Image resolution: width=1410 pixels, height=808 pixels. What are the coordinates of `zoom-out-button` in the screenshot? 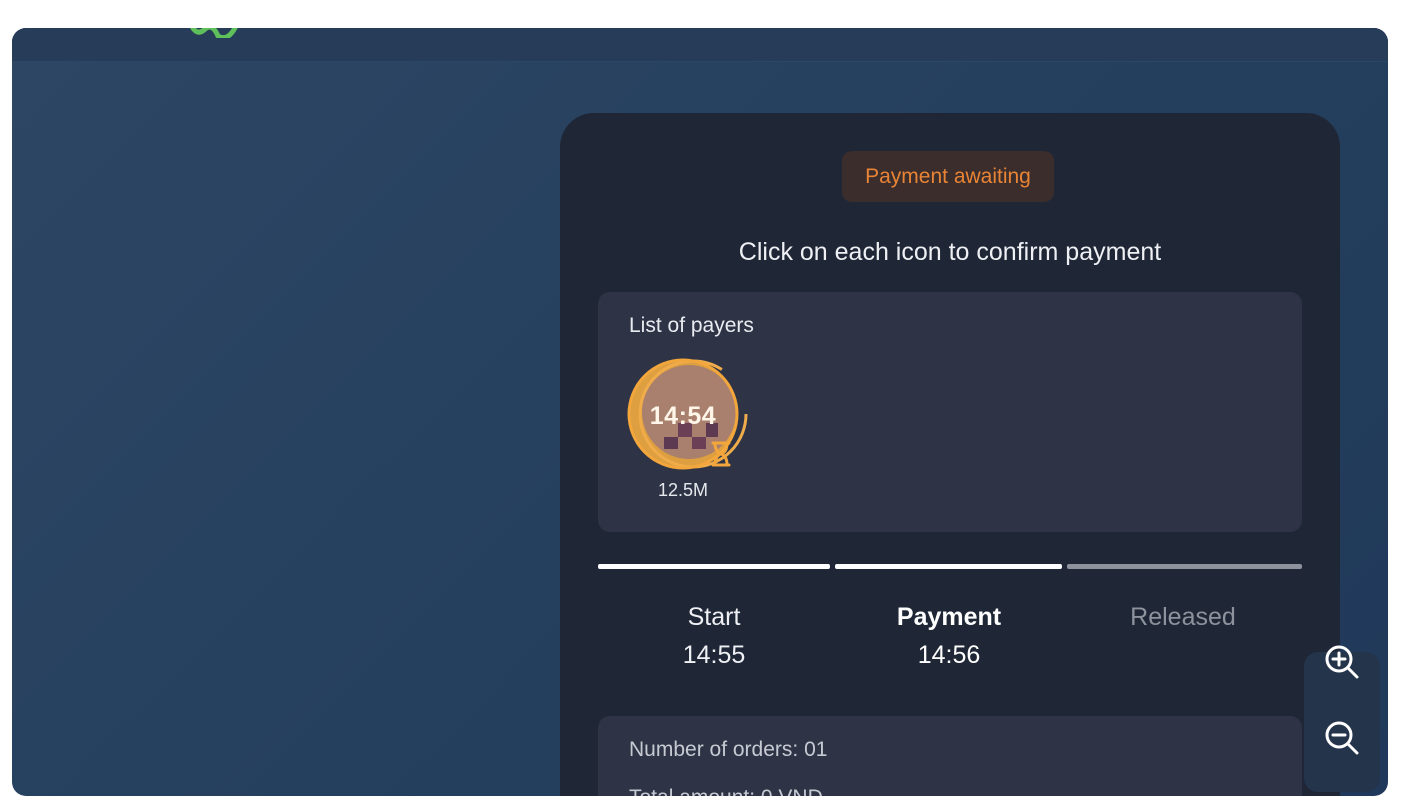 It's located at (1342, 738).